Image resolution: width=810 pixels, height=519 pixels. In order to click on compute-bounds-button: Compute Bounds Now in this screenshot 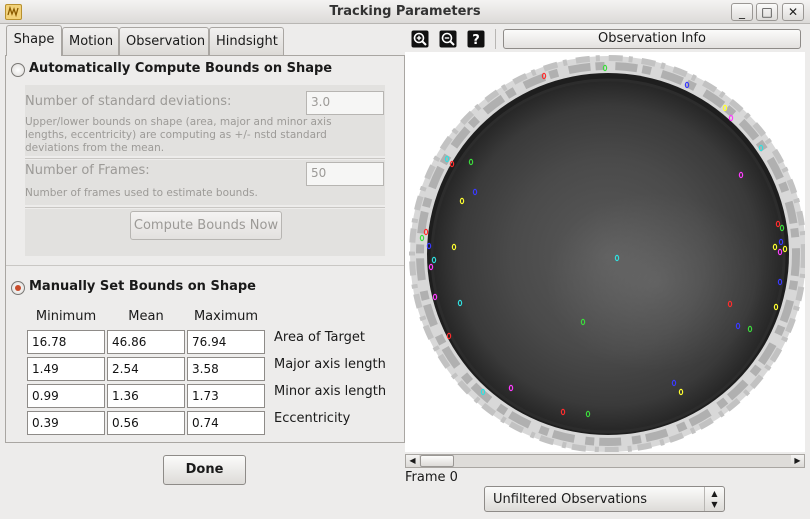, I will do `click(206, 225)`.